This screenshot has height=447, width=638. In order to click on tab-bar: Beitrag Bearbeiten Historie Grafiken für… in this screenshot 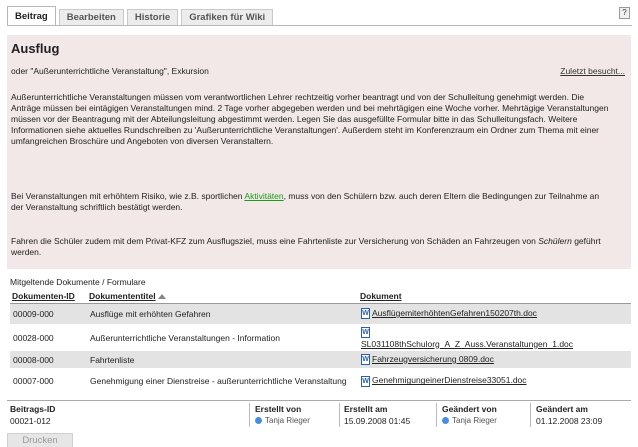, I will do `click(141, 16)`.